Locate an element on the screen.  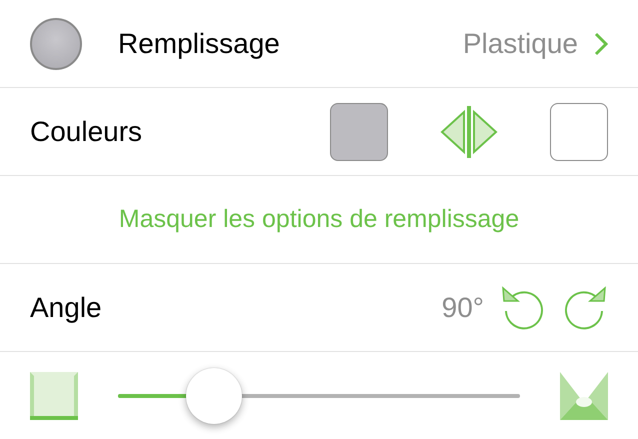
swap-colors-icon is located at coordinates (469, 132).